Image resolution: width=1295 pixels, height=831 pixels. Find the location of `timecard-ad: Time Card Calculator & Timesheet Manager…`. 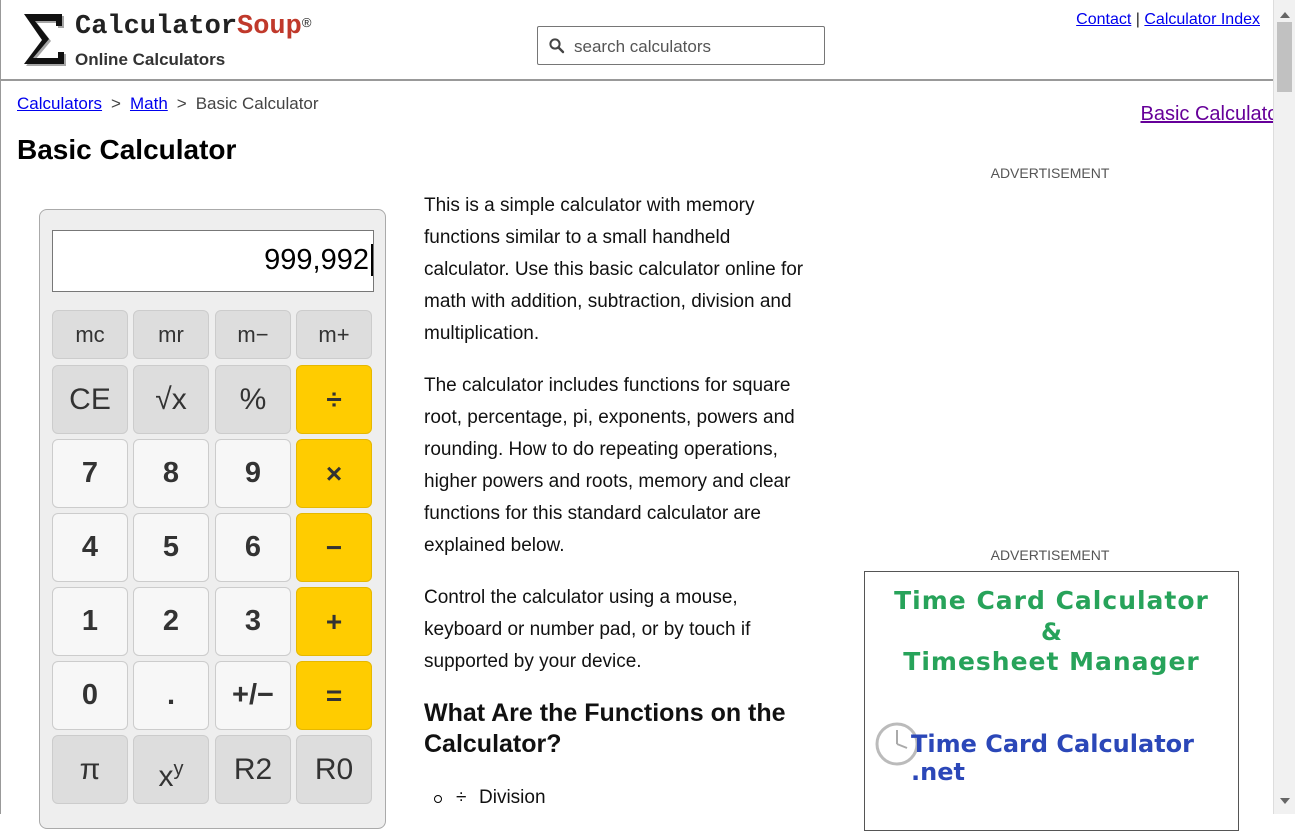

timecard-ad: Time Card Calculator & Timesheet Manager… is located at coordinates (1051, 701).